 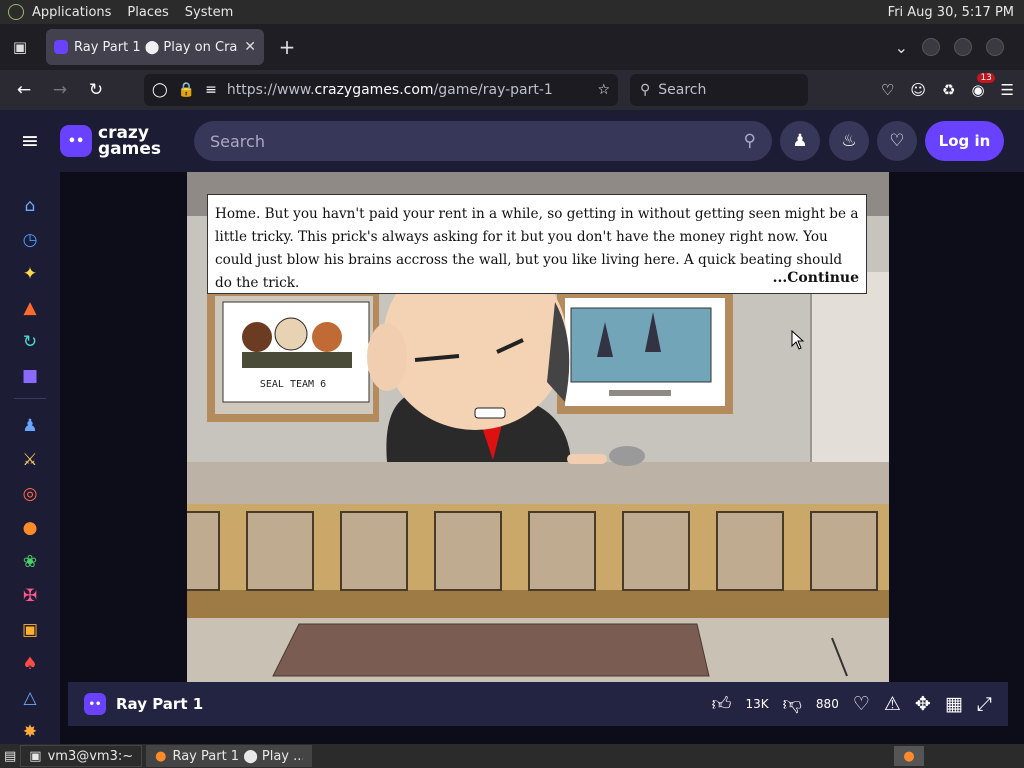 I want to click on url-prefix: https://www., so click(x=270, y=90).